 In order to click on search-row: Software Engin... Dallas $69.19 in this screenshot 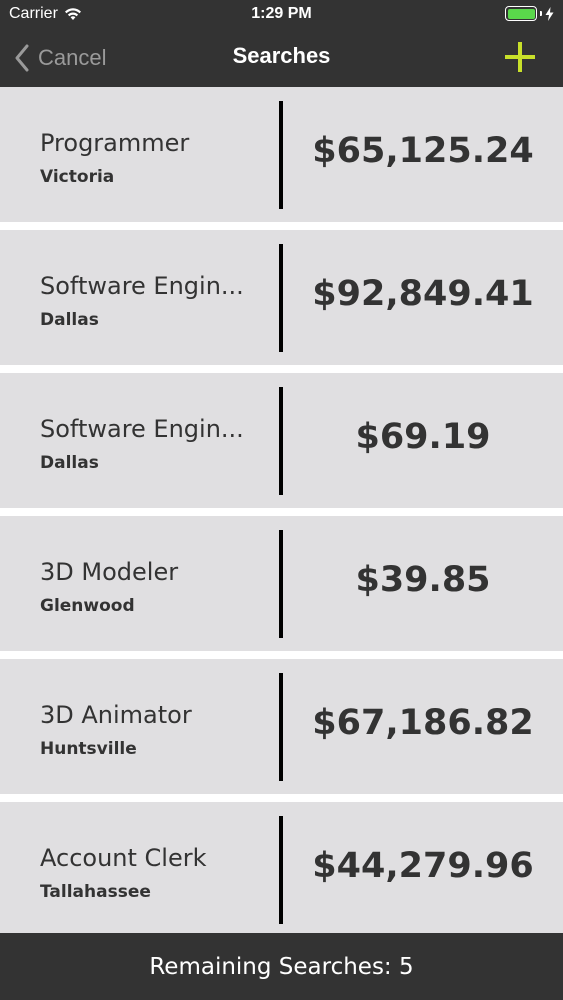, I will do `click(281, 440)`.